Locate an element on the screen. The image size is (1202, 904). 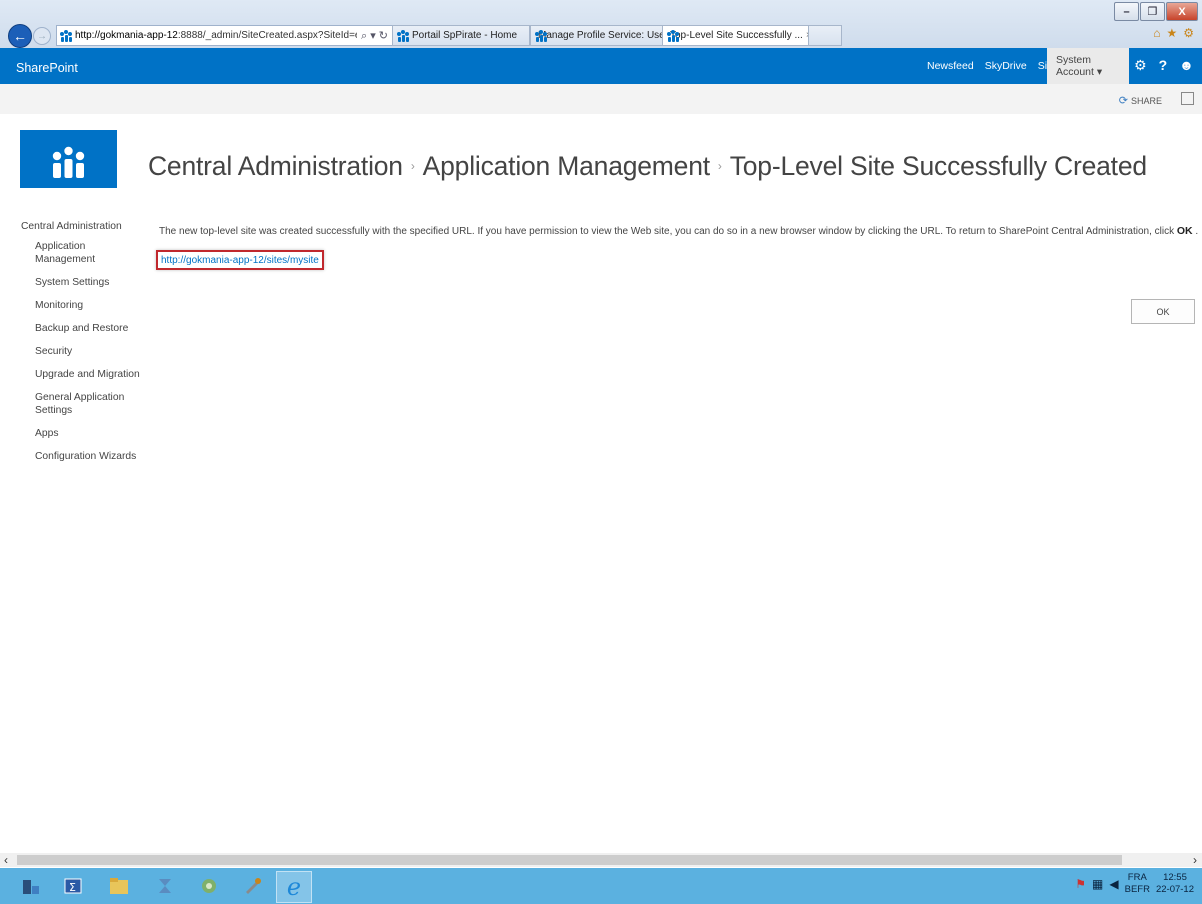
site-logo is located at coordinates (68, 159).